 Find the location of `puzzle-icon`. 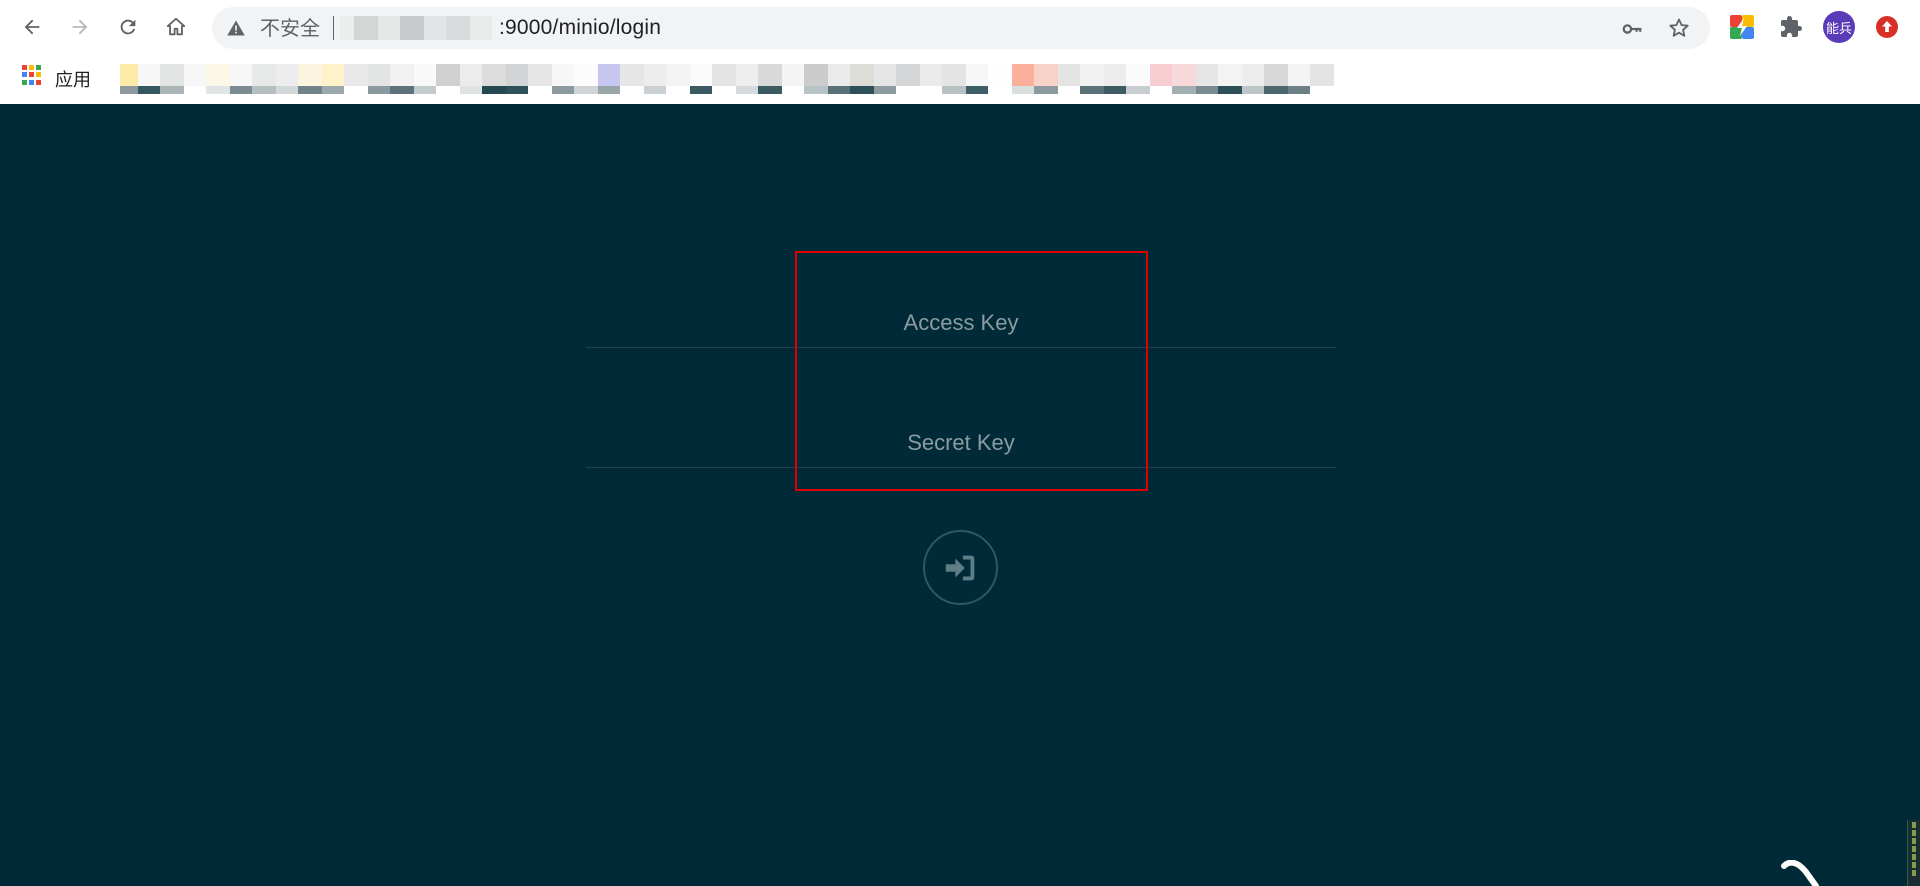

puzzle-icon is located at coordinates (1791, 26).